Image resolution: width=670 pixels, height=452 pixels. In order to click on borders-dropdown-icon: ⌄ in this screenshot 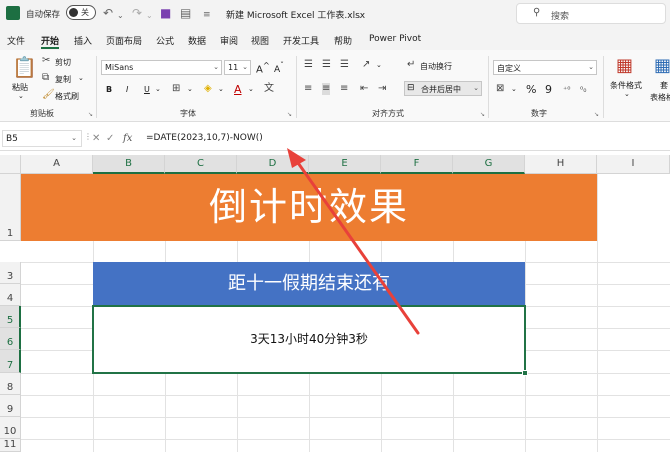, I will do `click(190, 89)`.